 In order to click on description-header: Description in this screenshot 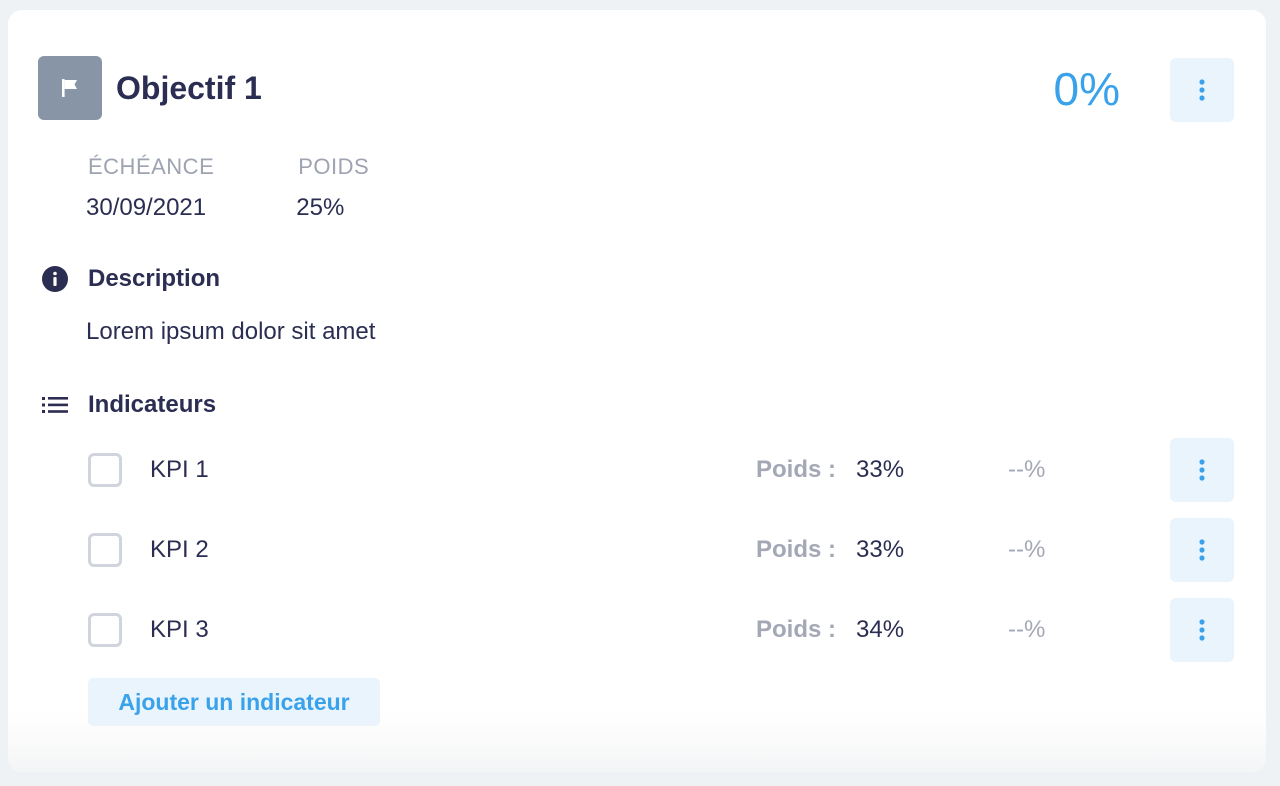, I will do `click(130, 279)`.